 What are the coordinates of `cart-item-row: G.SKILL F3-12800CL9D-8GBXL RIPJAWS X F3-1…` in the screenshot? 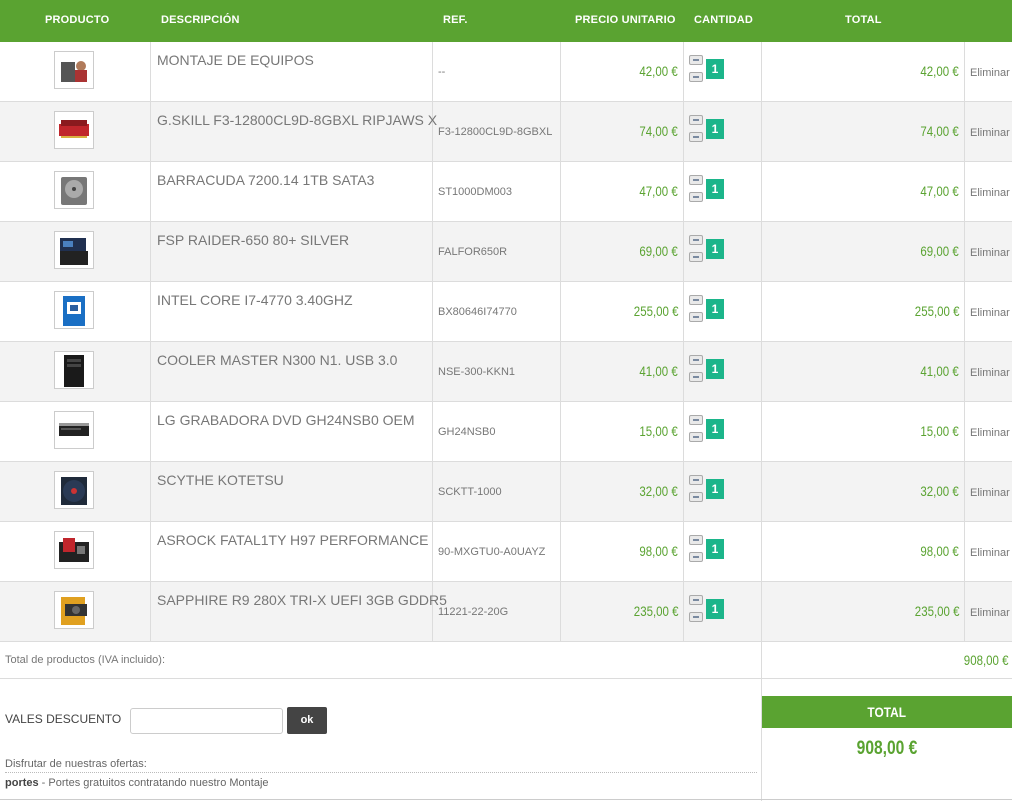 It's located at (506, 132).